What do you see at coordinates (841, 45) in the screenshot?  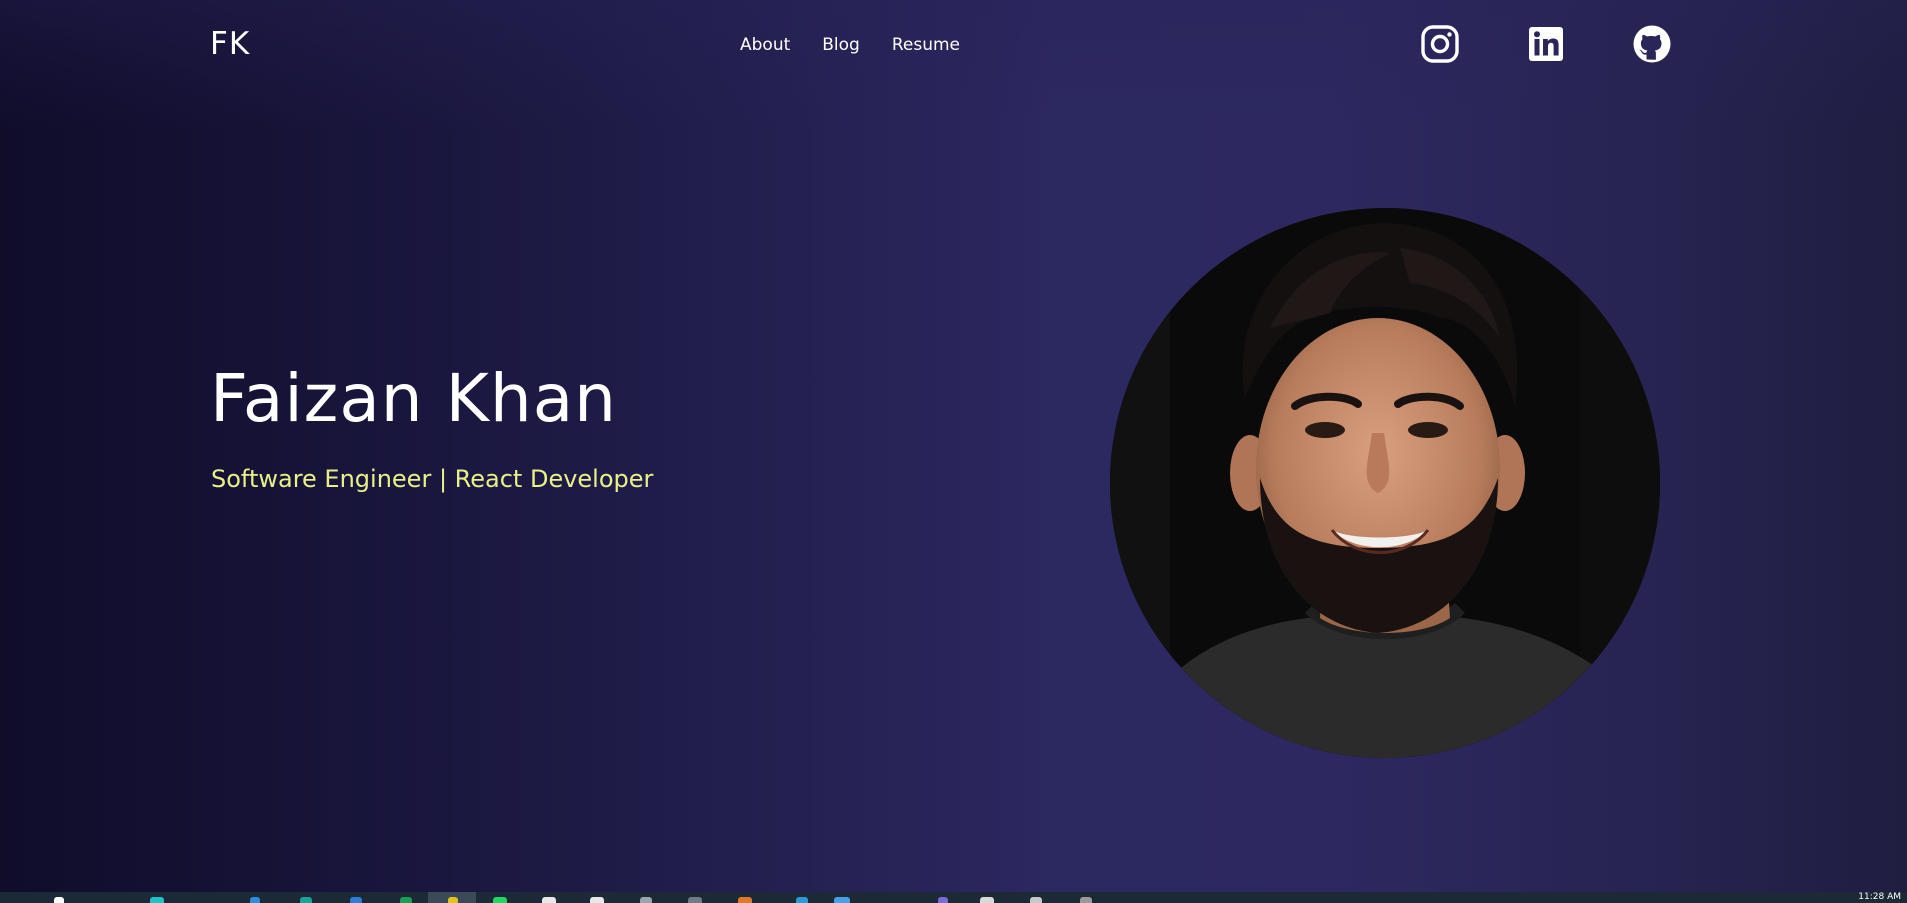 I see `nav-blog-link: Blog` at bounding box center [841, 45].